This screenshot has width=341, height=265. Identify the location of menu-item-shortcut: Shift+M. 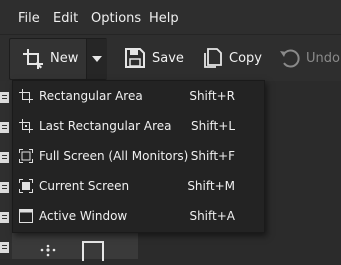
(211, 186).